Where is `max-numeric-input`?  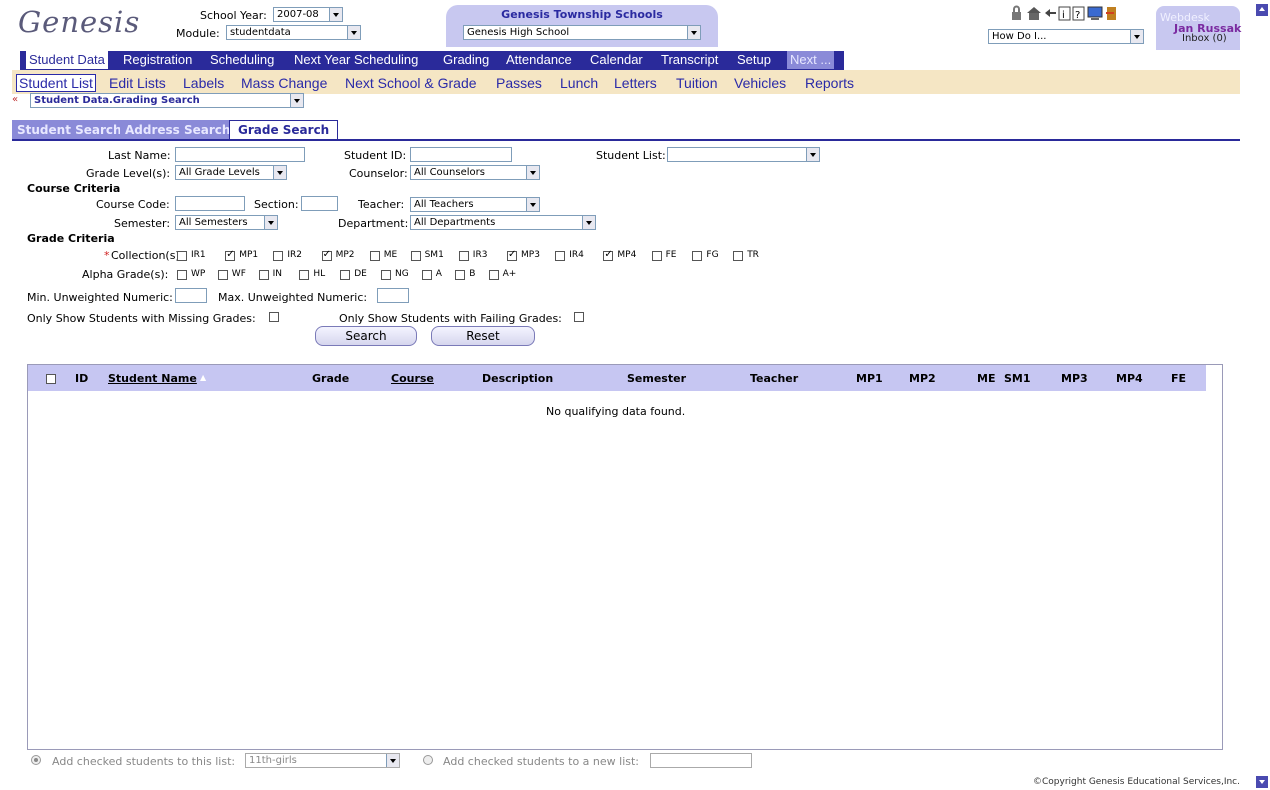
max-numeric-input is located at coordinates (393, 295).